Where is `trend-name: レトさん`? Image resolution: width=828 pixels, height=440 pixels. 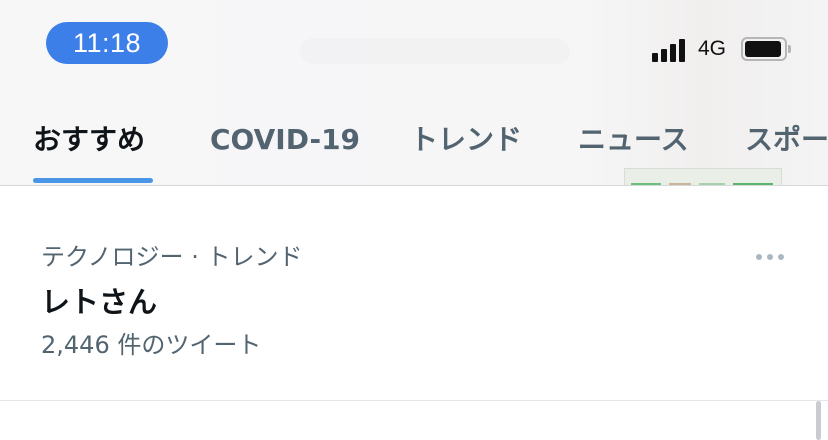 trend-name: レトさん is located at coordinates (99, 302).